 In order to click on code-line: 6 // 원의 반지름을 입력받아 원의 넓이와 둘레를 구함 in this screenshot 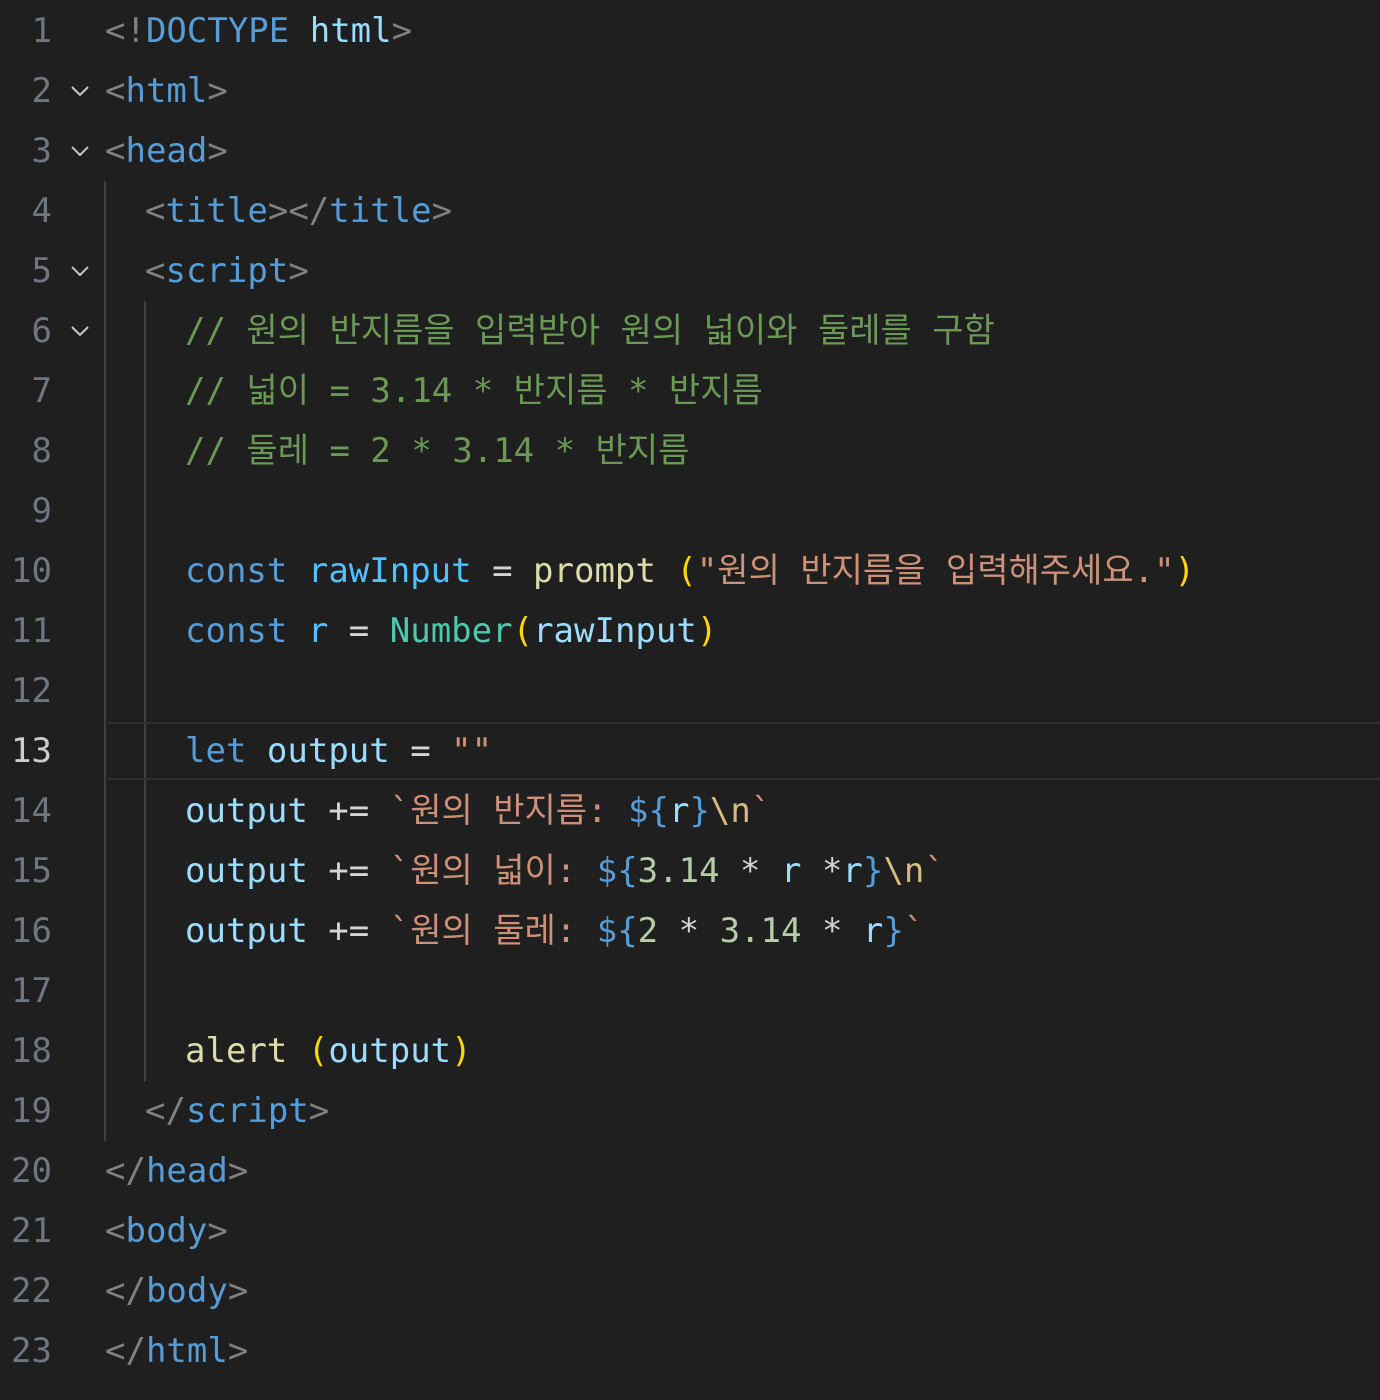, I will do `click(690, 331)`.